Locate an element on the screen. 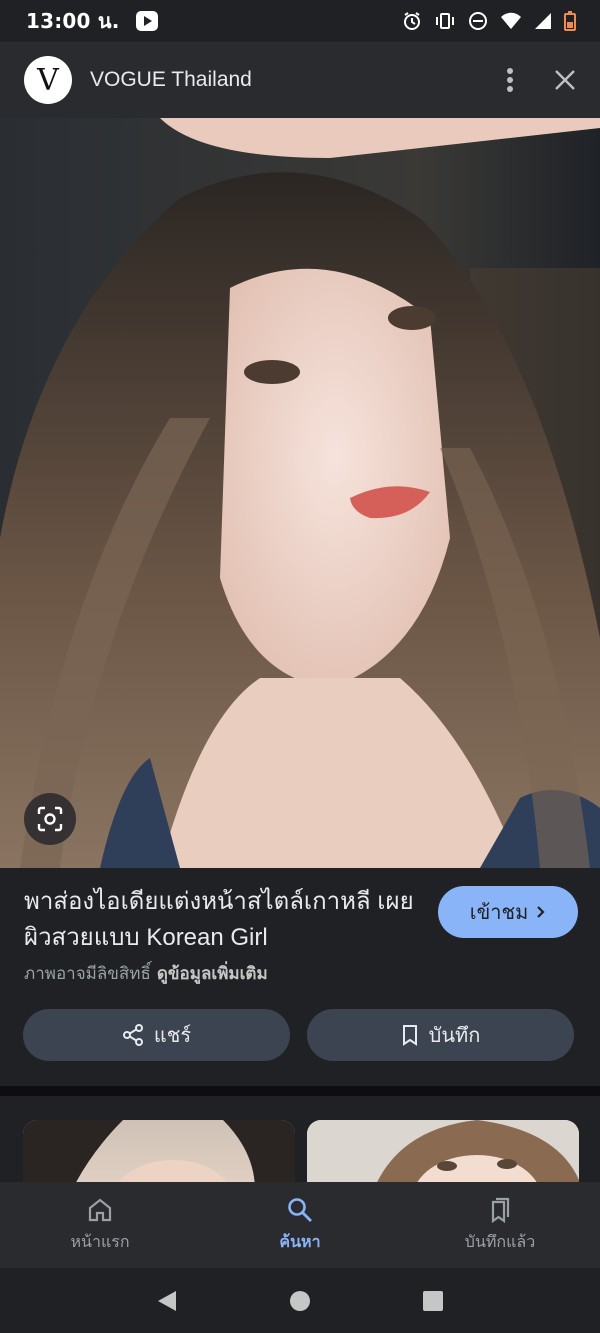 The height and width of the screenshot is (1333, 600). home-button-icon is located at coordinates (300, 1301).